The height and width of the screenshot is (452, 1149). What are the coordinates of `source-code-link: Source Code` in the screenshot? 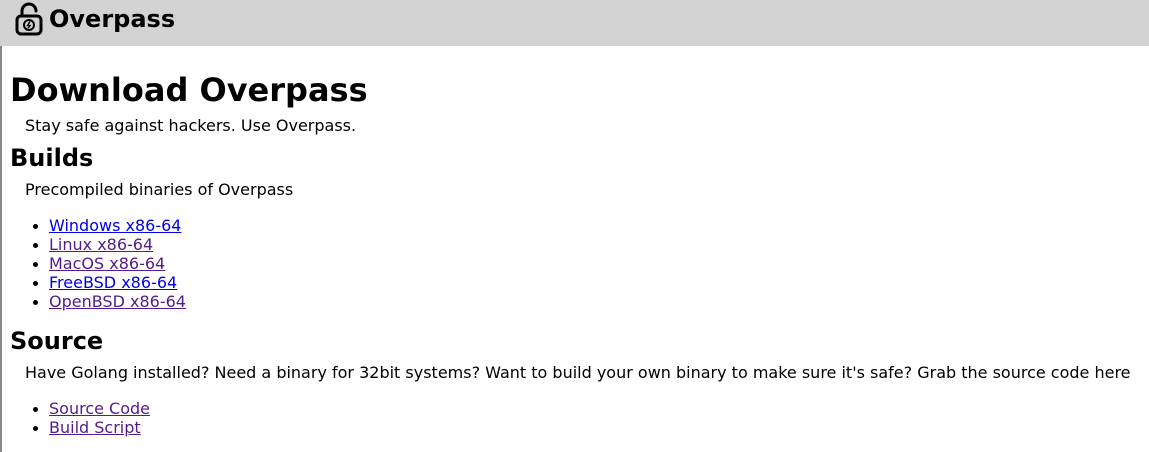 It's located at (99, 408).